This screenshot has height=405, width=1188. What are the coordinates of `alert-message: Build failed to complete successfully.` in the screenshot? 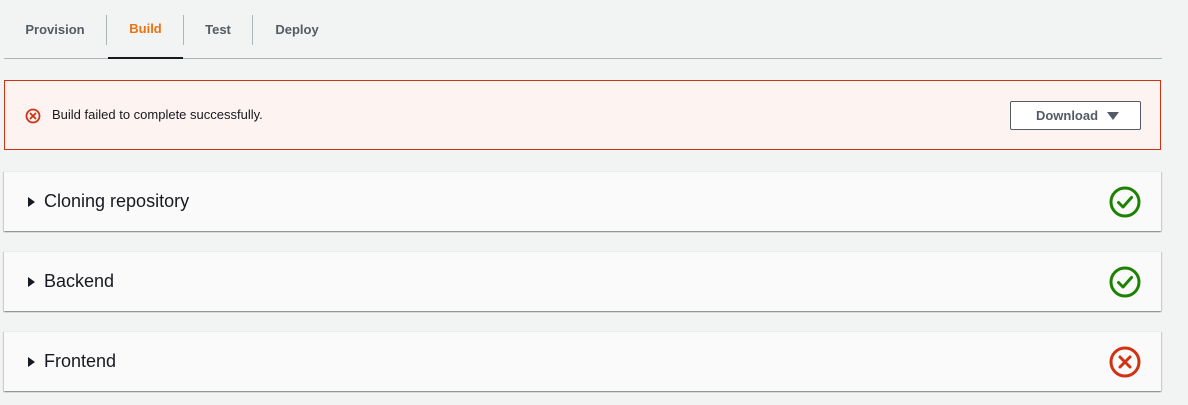 It's located at (157, 114).